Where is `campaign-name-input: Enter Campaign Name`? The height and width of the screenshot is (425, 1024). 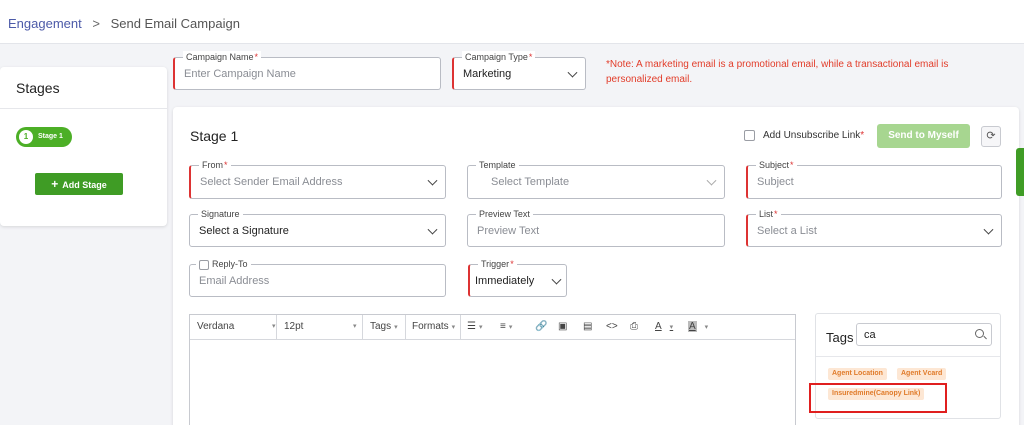
campaign-name-input: Enter Campaign Name is located at coordinates (240, 74).